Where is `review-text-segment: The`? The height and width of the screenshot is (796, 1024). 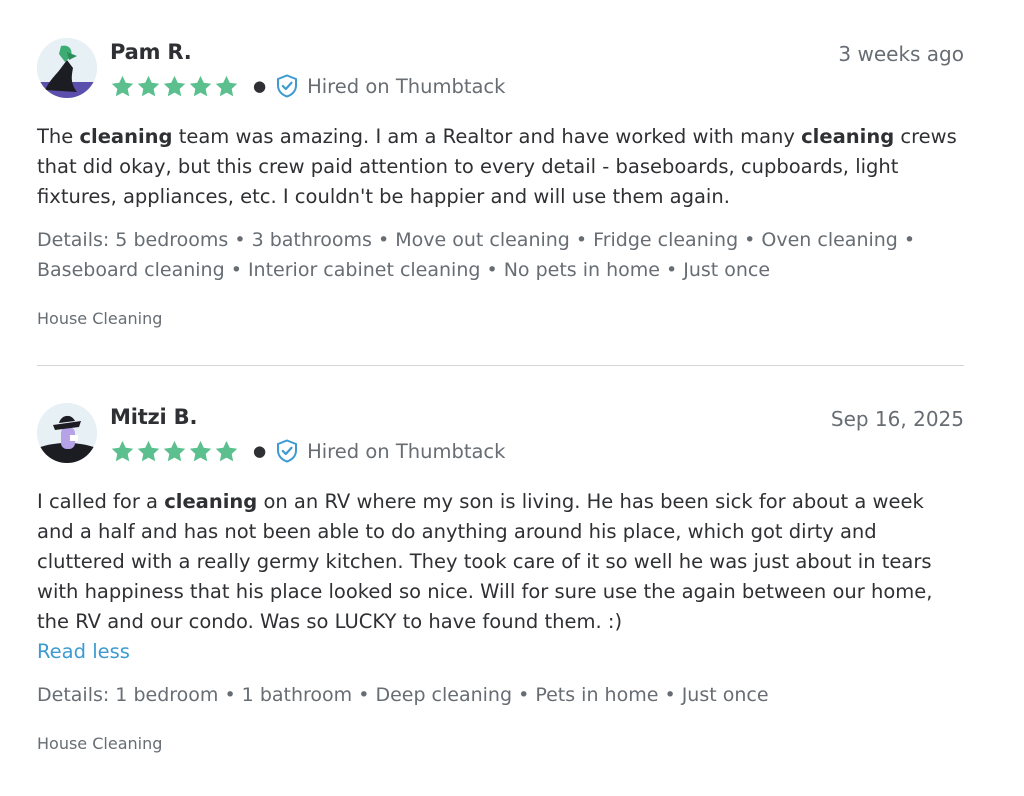
review-text-segment: The is located at coordinates (58, 136).